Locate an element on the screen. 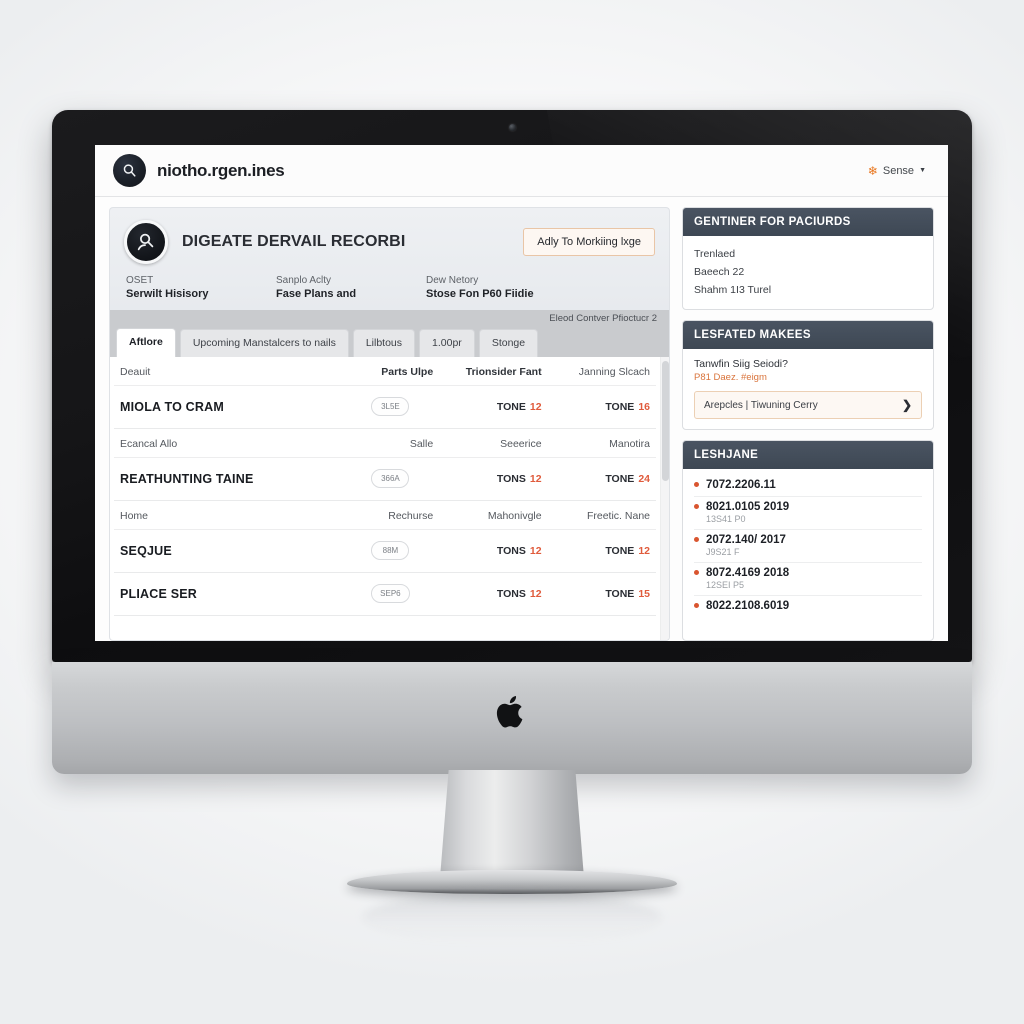 The width and height of the screenshot is (1024, 1024). col-label: Home is located at coordinates (228, 515).